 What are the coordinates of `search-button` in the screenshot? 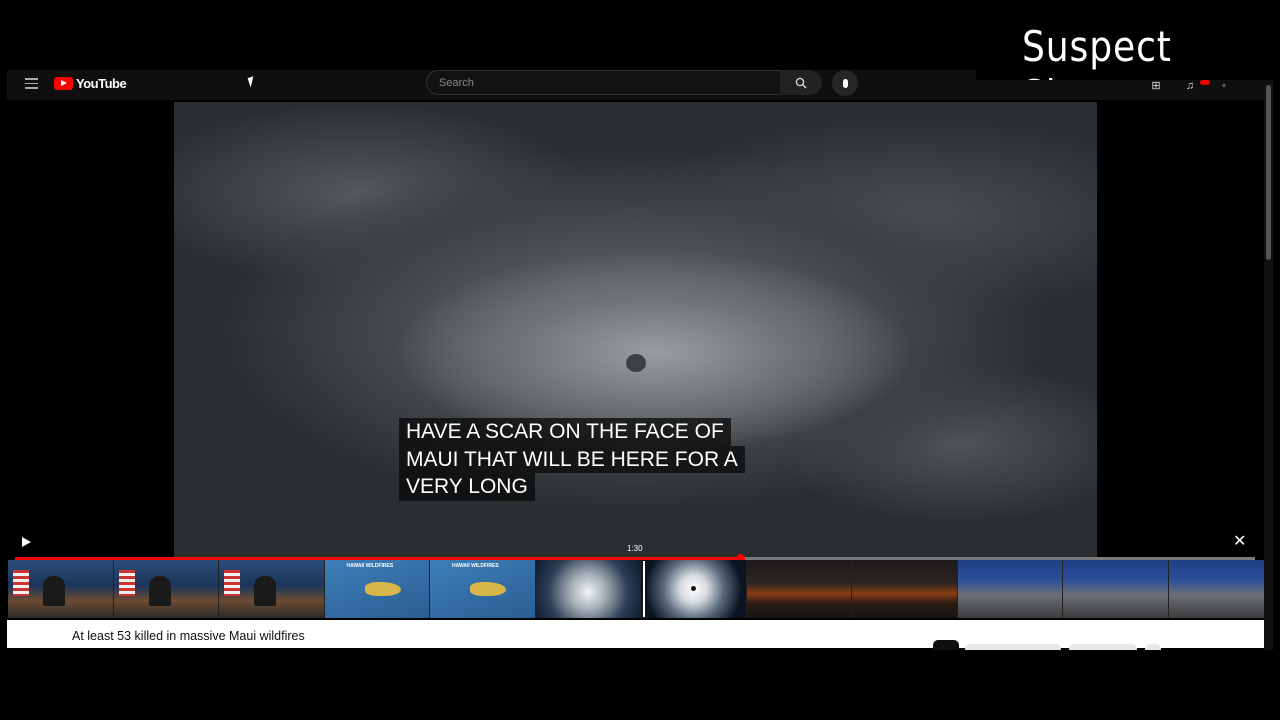 It's located at (801, 82).